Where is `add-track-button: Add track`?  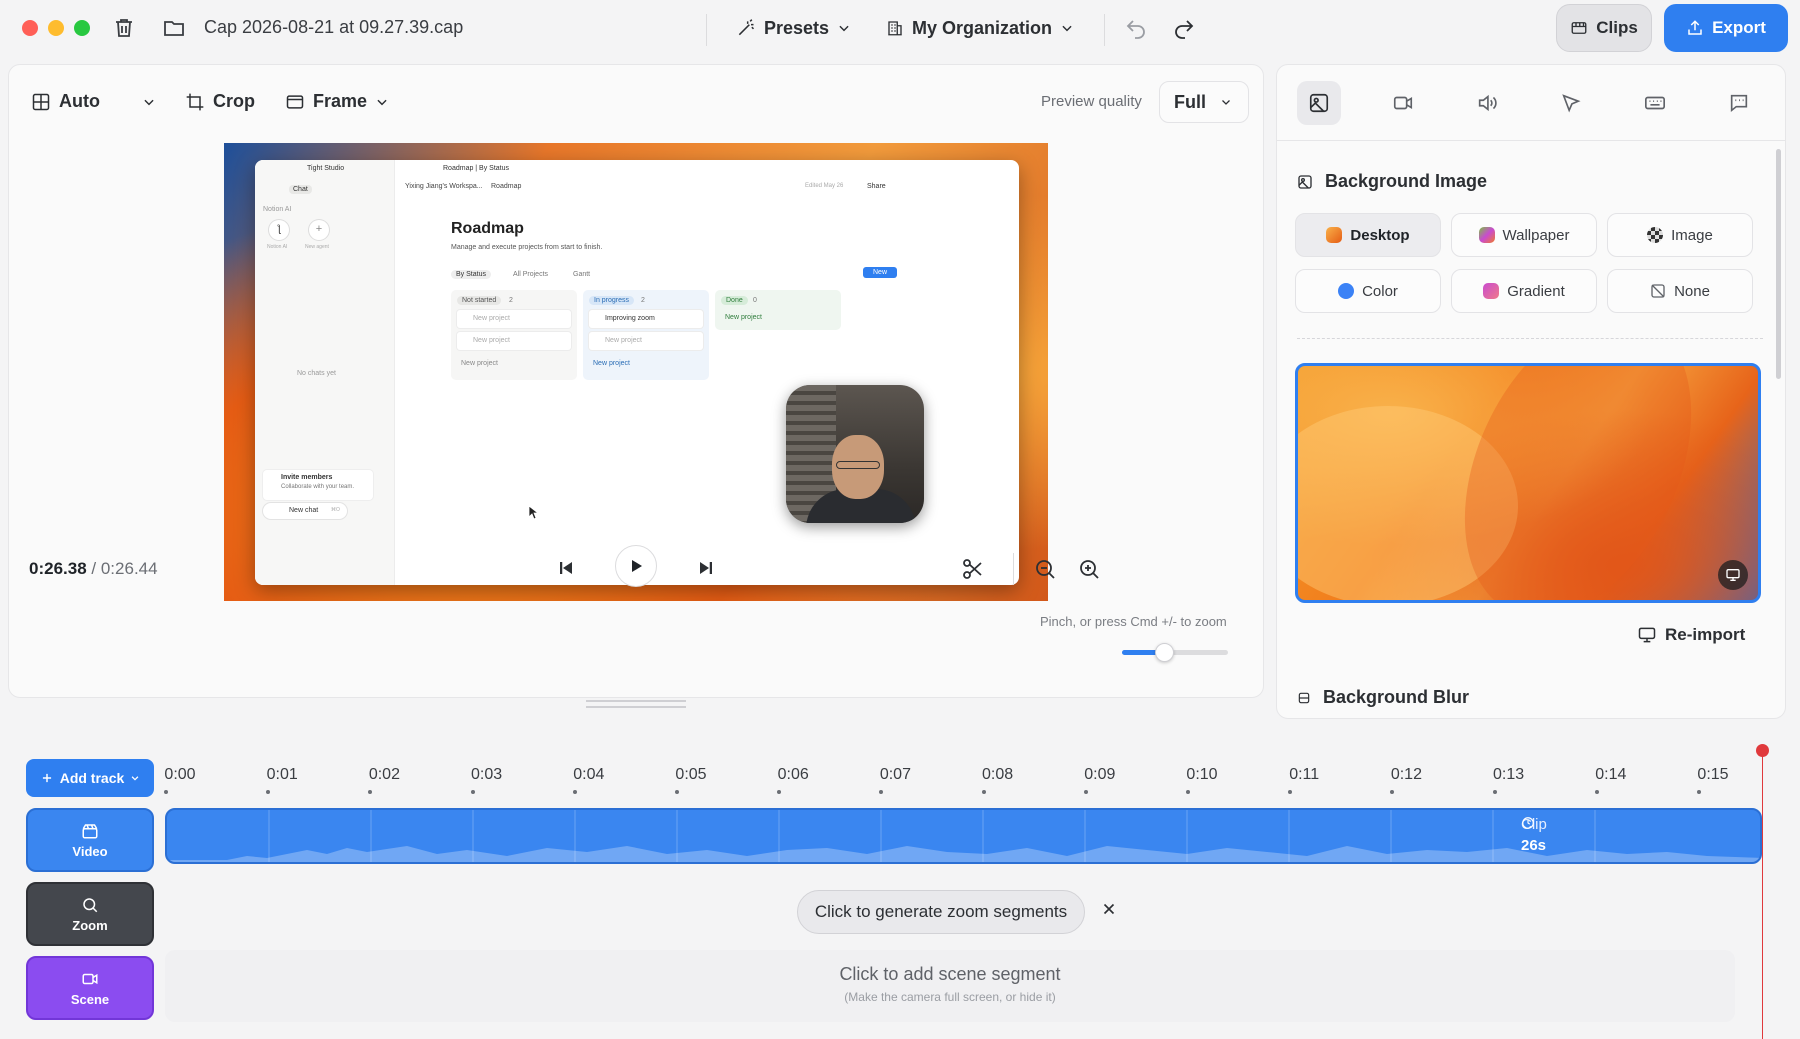
add-track-button: Add track is located at coordinates (90, 778).